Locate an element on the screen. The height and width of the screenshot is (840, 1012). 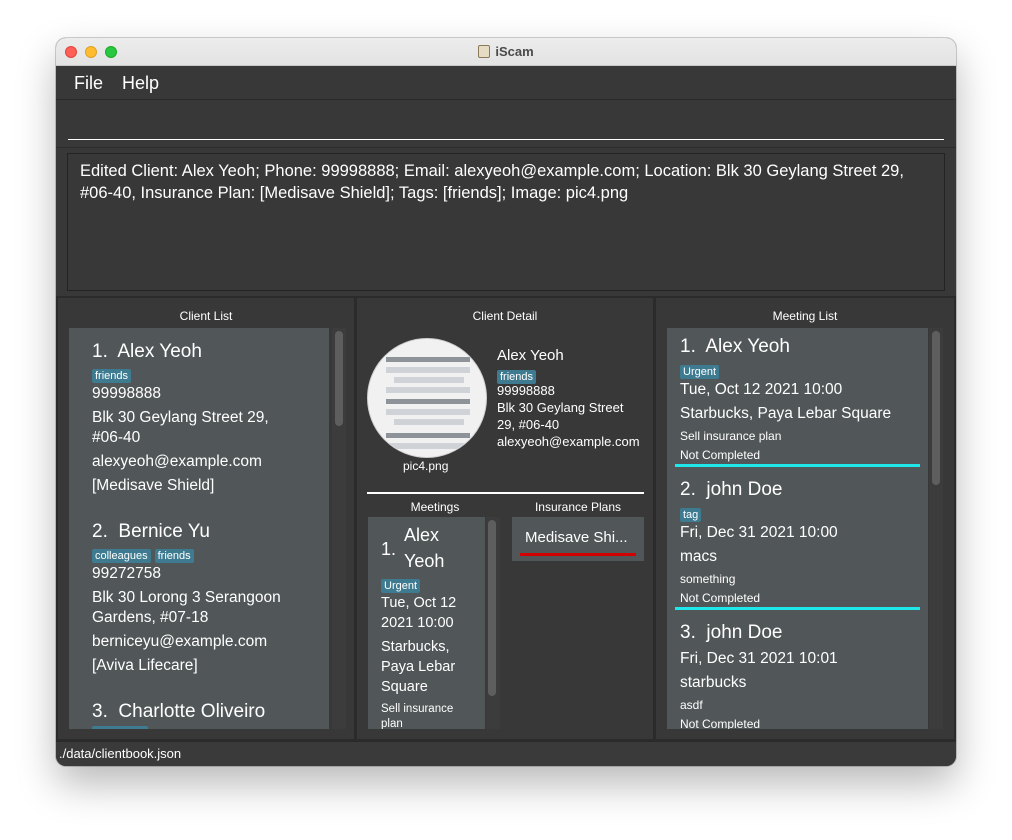
client-index: 2. is located at coordinates (100, 531).